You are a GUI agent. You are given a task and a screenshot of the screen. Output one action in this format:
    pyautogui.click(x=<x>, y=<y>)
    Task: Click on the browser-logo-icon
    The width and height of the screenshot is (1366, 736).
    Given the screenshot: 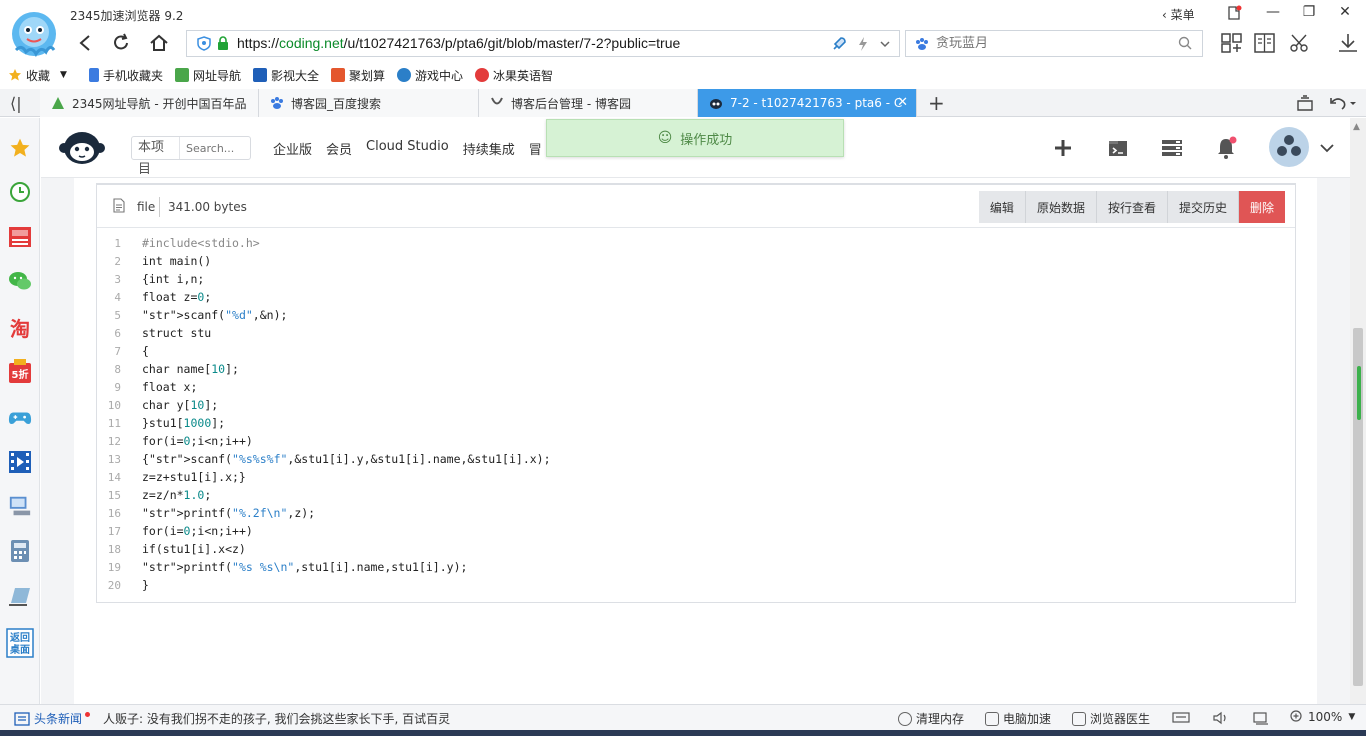 What is the action you would take?
    pyautogui.click(x=34, y=35)
    